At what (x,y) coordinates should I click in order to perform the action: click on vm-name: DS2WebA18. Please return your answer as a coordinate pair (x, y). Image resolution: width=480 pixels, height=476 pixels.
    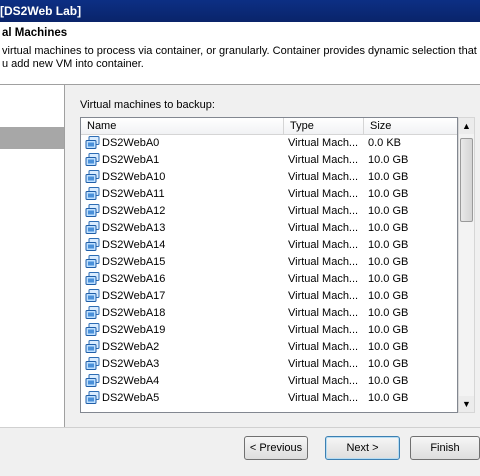
    Looking at the image, I should click on (134, 313).